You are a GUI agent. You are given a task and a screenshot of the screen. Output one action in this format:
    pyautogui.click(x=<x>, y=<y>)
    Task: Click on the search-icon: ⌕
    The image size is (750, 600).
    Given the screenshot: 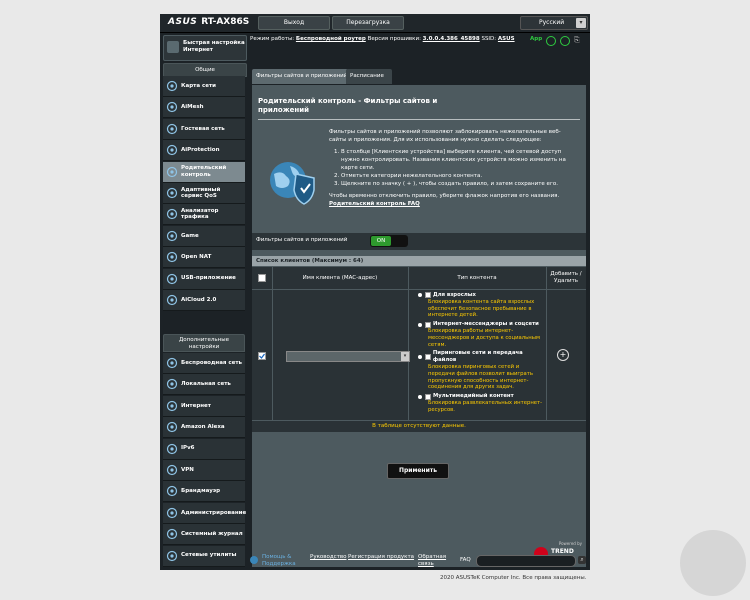 What is the action you would take?
    pyautogui.click(x=582, y=560)
    